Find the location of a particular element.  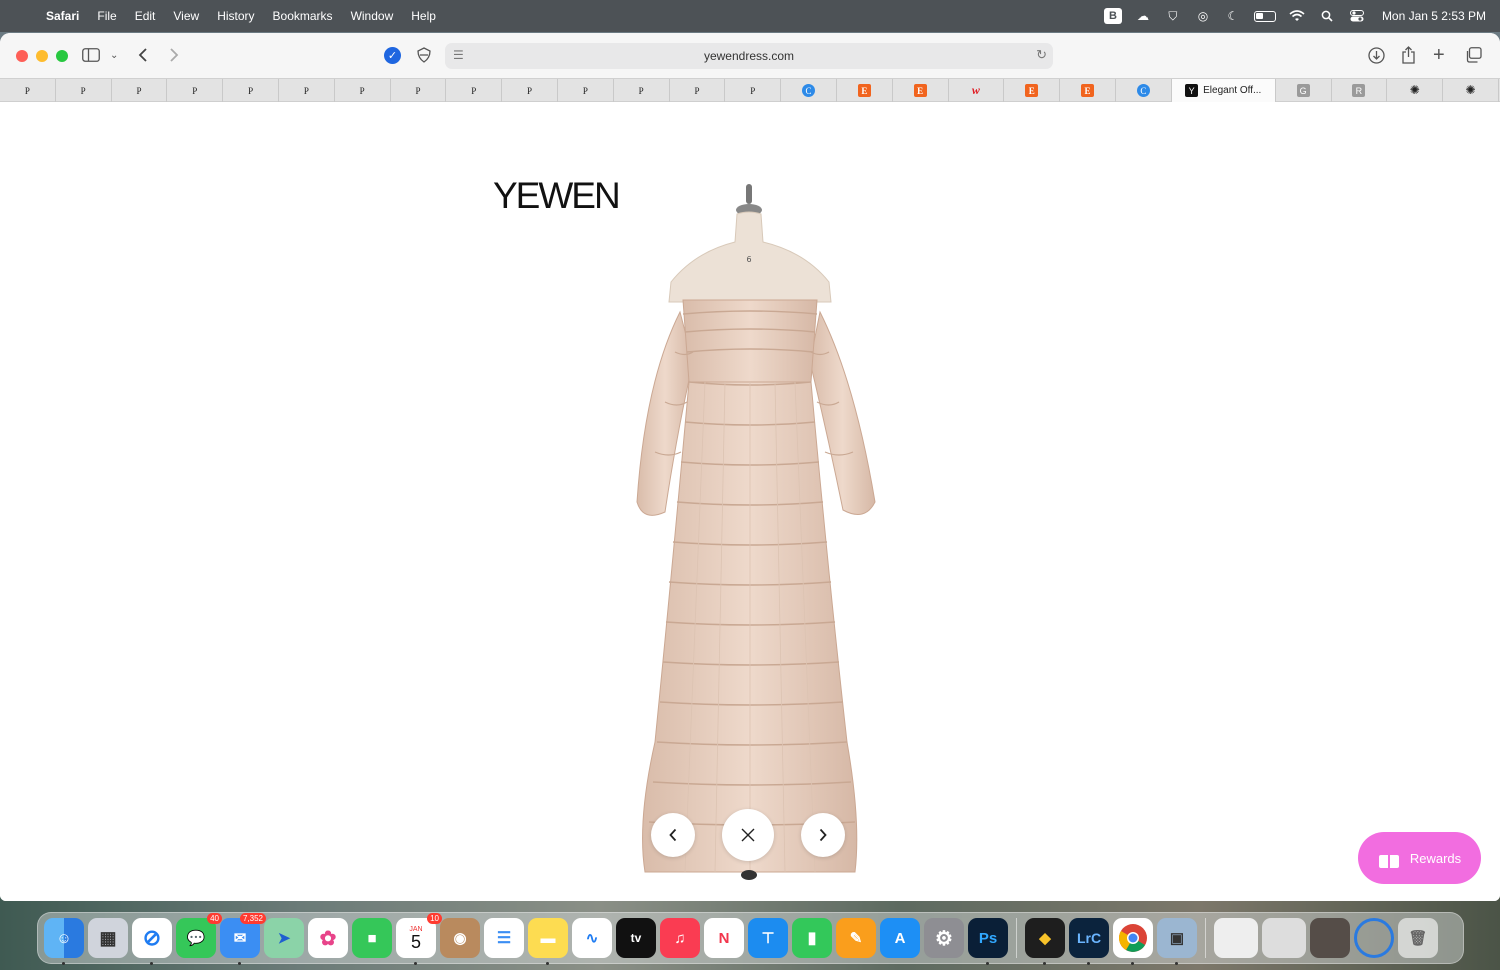

trash-icon: 🗑 is located at coordinates (1418, 938).